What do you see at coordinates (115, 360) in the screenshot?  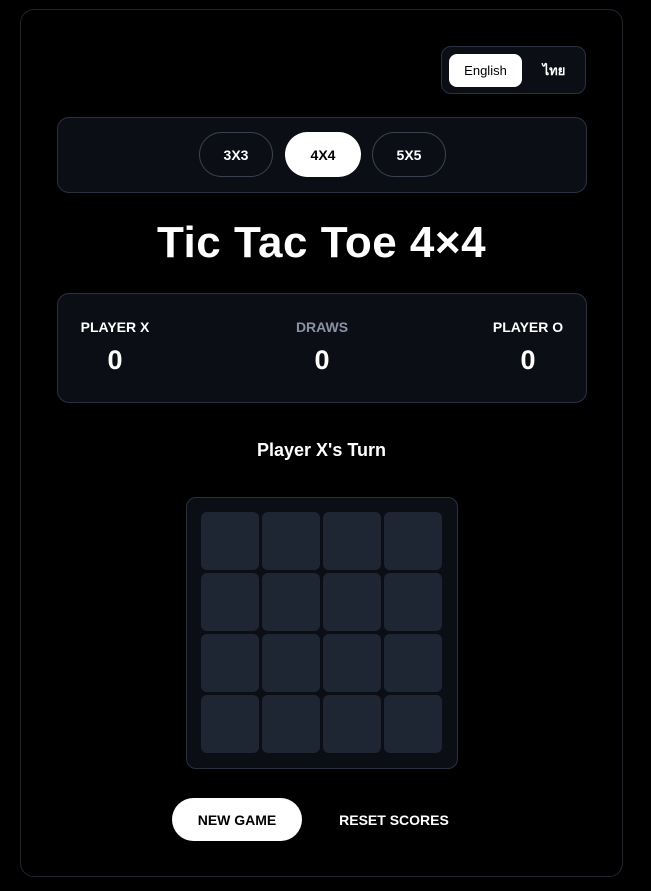 I see `score-player-x-value: 0` at bounding box center [115, 360].